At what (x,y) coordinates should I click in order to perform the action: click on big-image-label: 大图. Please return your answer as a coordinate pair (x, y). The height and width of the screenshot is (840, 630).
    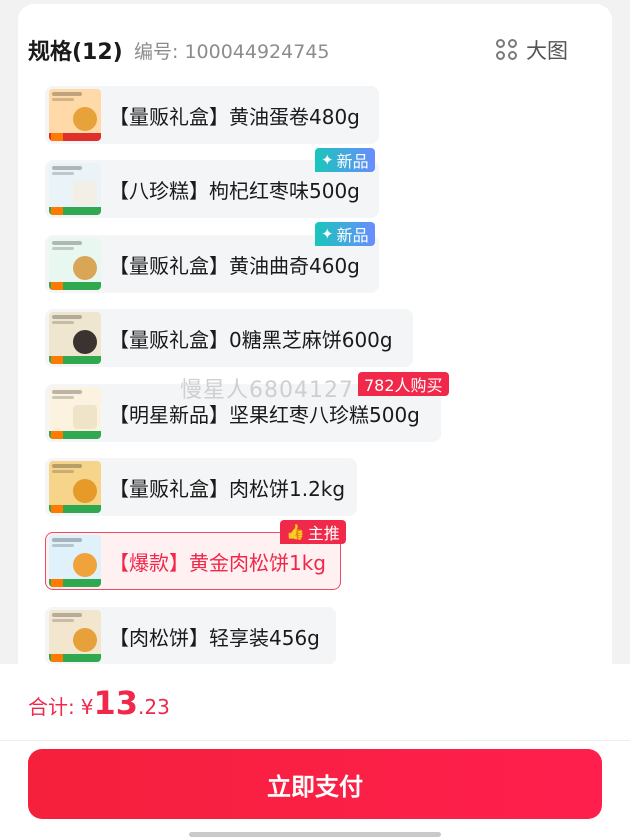
    Looking at the image, I should click on (547, 51).